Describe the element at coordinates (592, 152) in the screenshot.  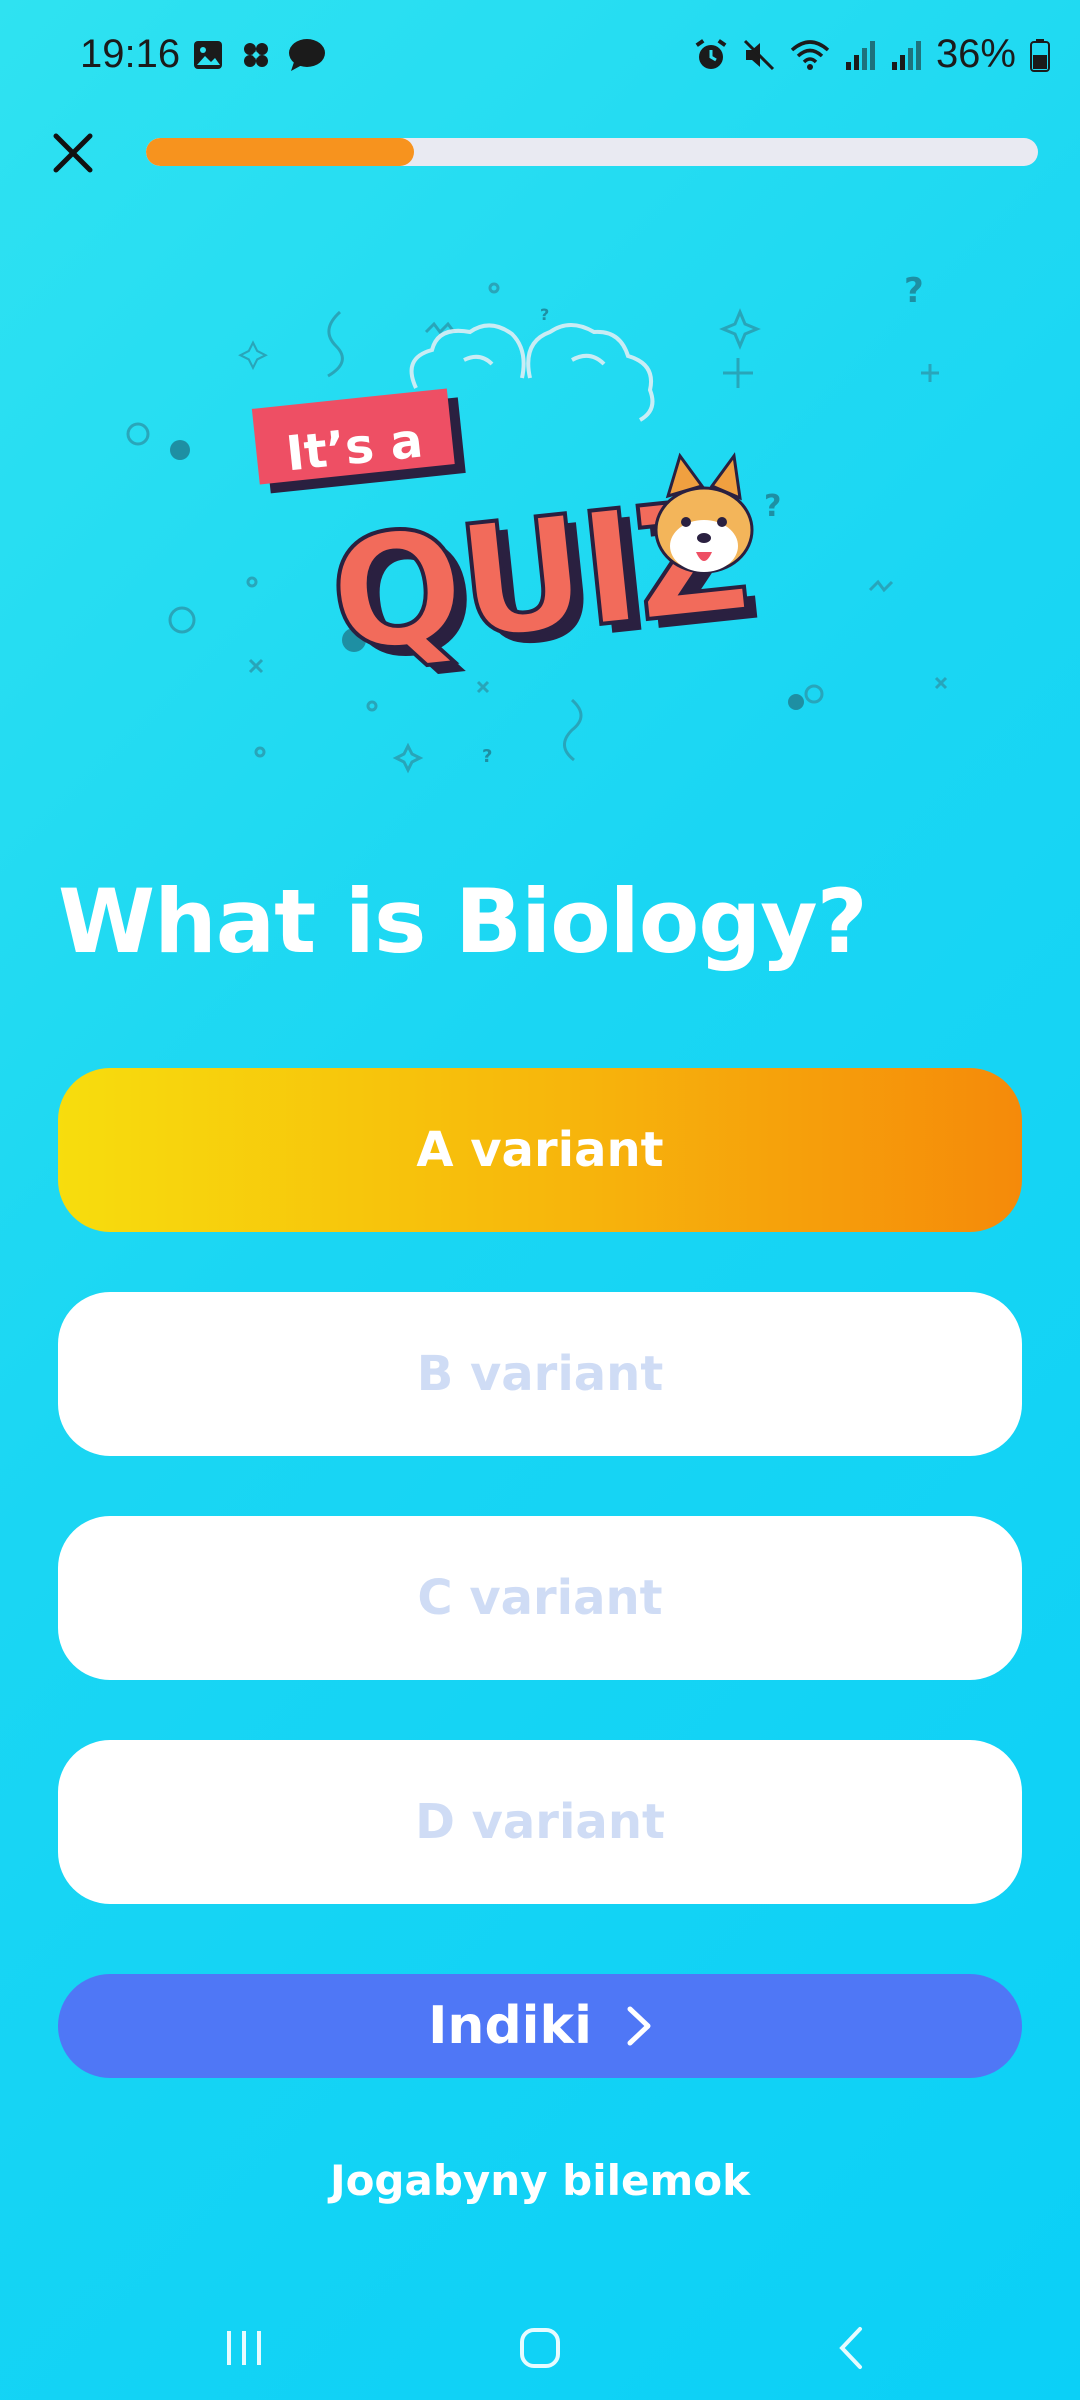
I see `quiz-progress-bar` at that location.